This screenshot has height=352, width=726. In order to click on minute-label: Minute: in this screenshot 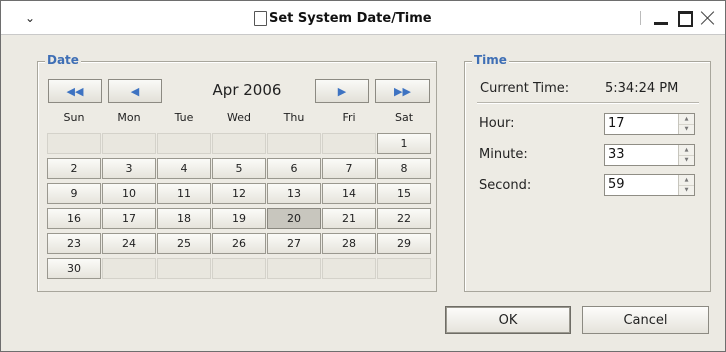, I will do `click(503, 154)`.